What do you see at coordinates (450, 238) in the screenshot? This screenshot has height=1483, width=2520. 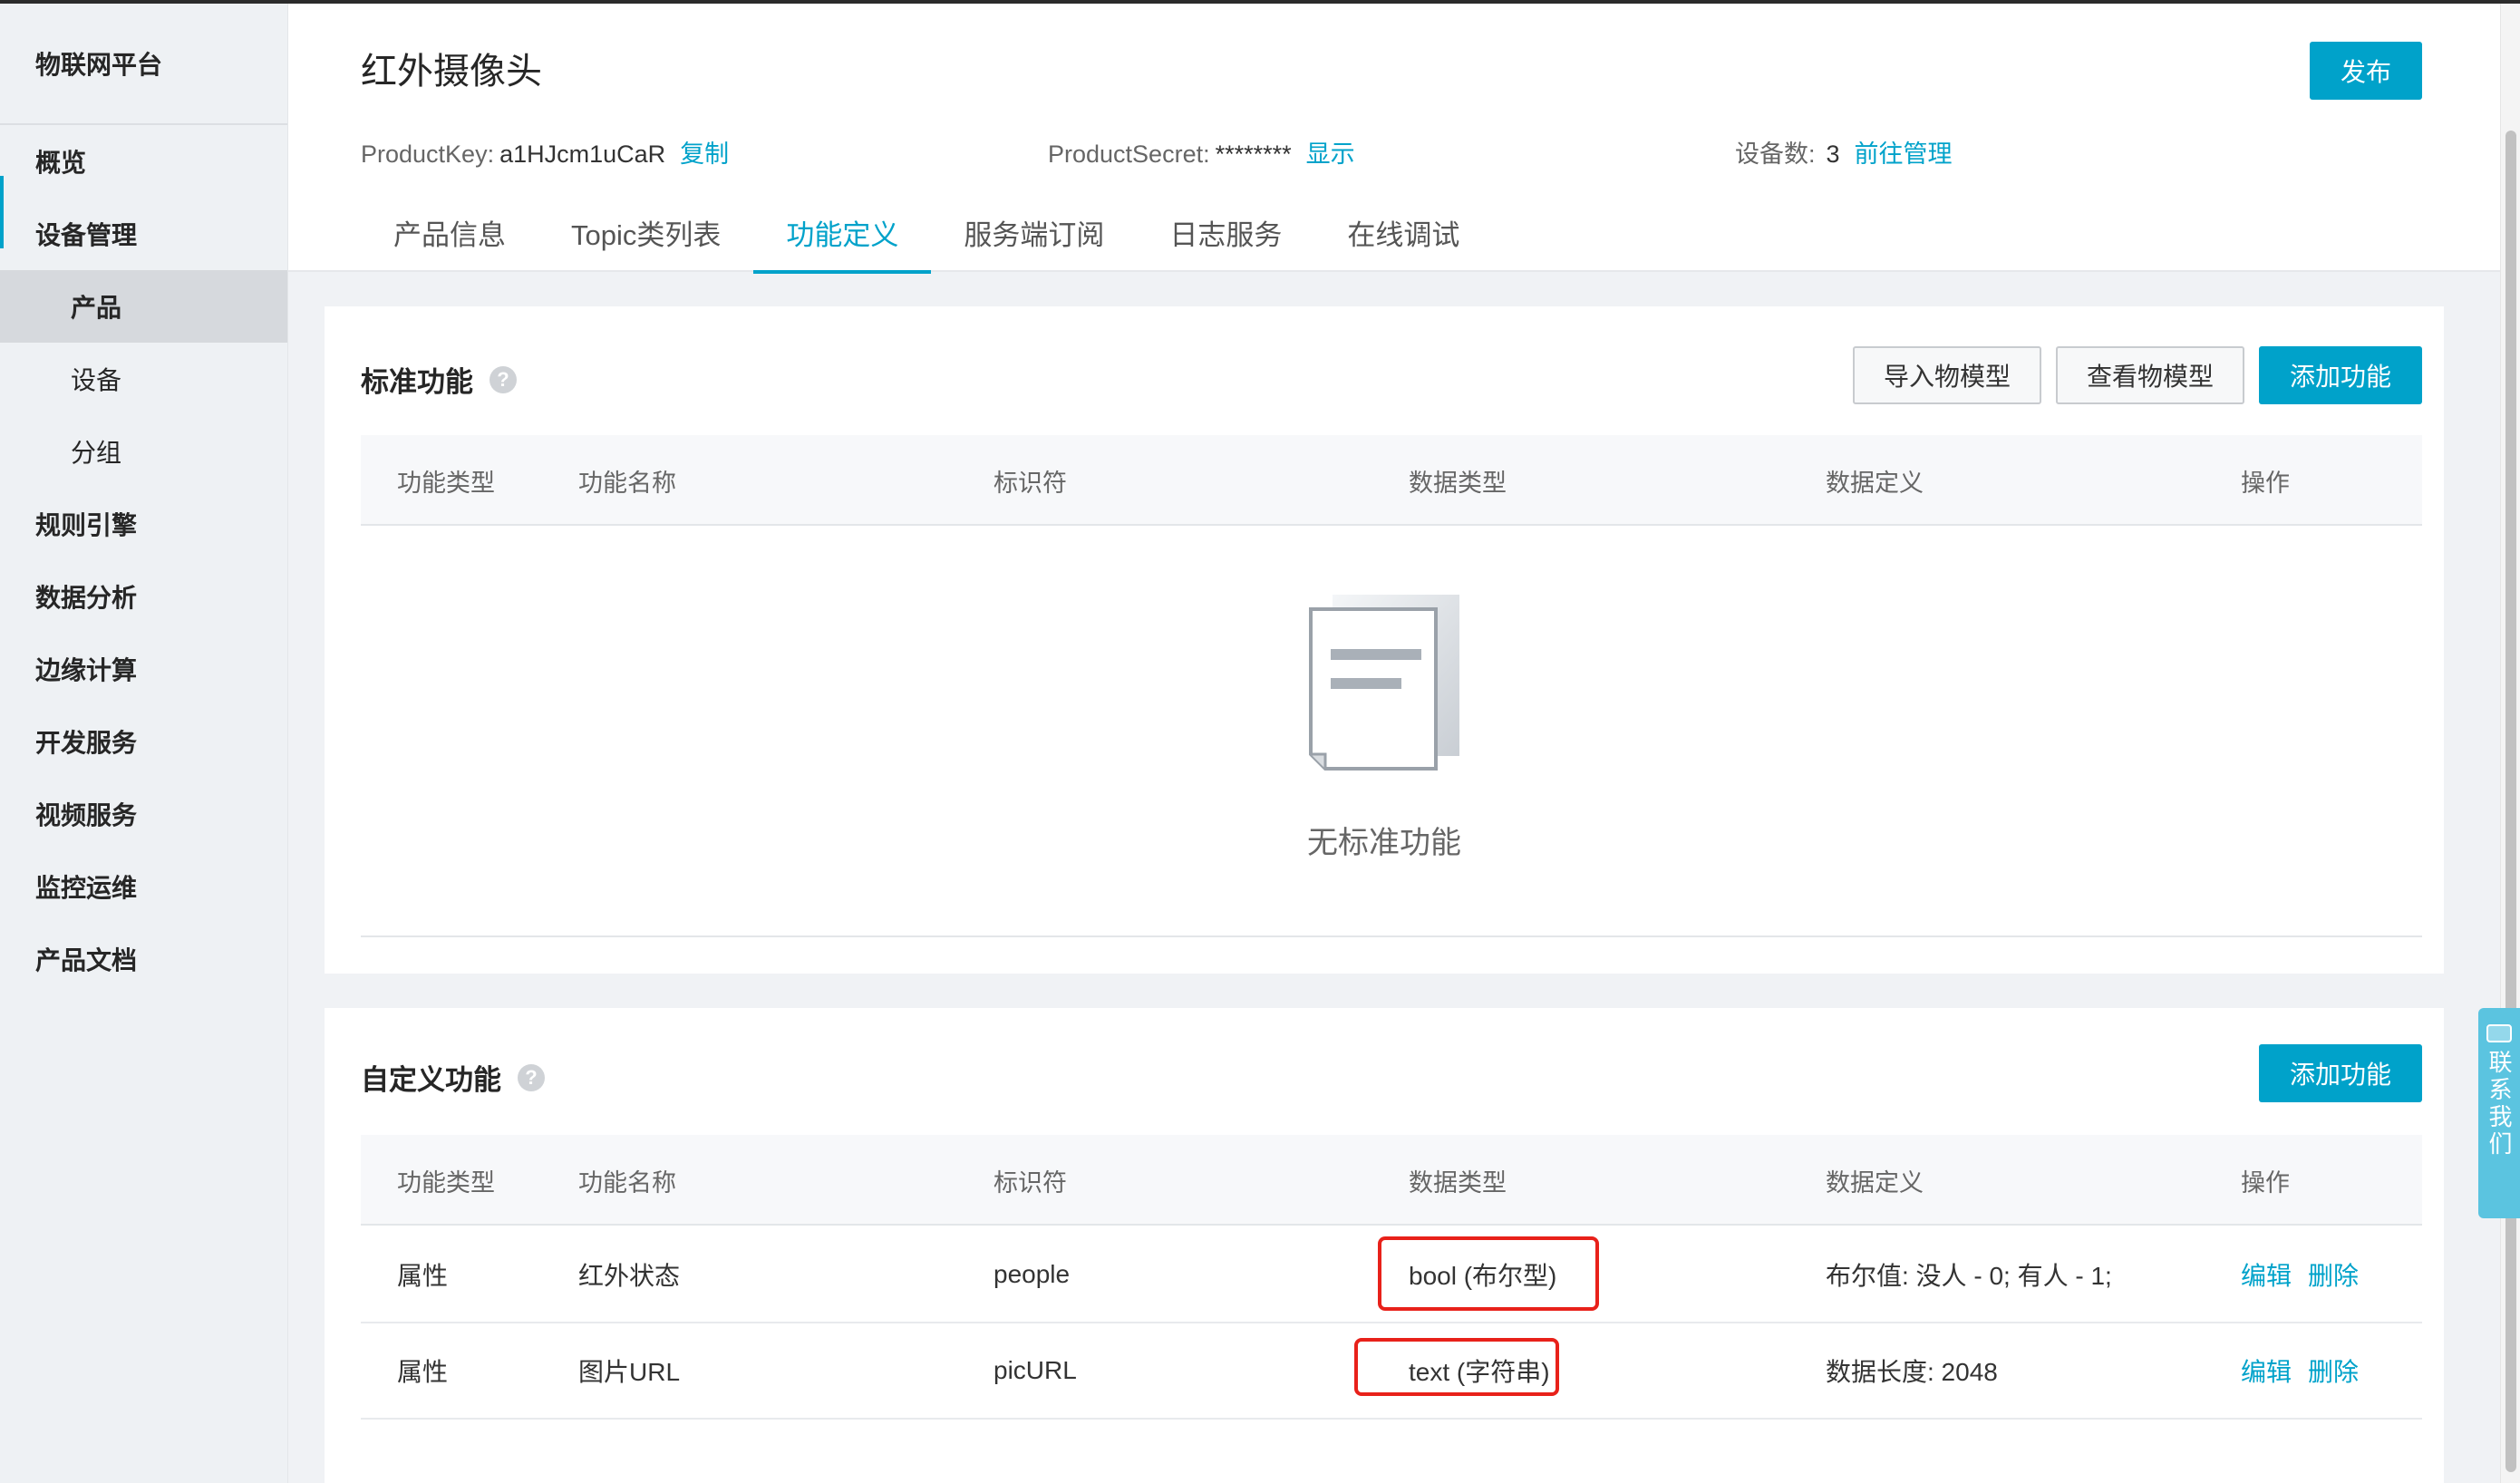 I see `tab-product-info: 产品信息` at bounding box center [450, 238].